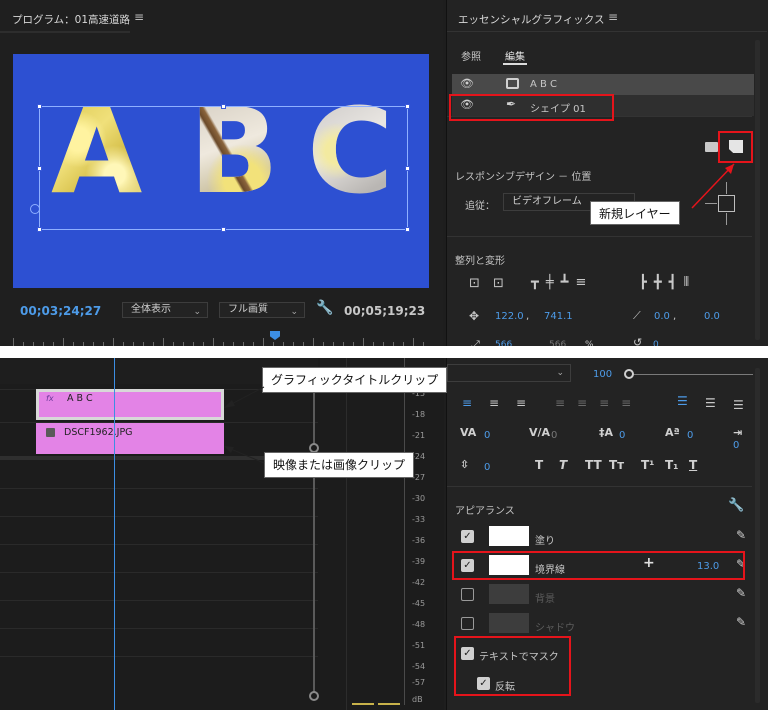 This screenshot has width=768, height=710. Describe the element at coordinates (599, 486) in the screenshot. I see `divider` at that location.